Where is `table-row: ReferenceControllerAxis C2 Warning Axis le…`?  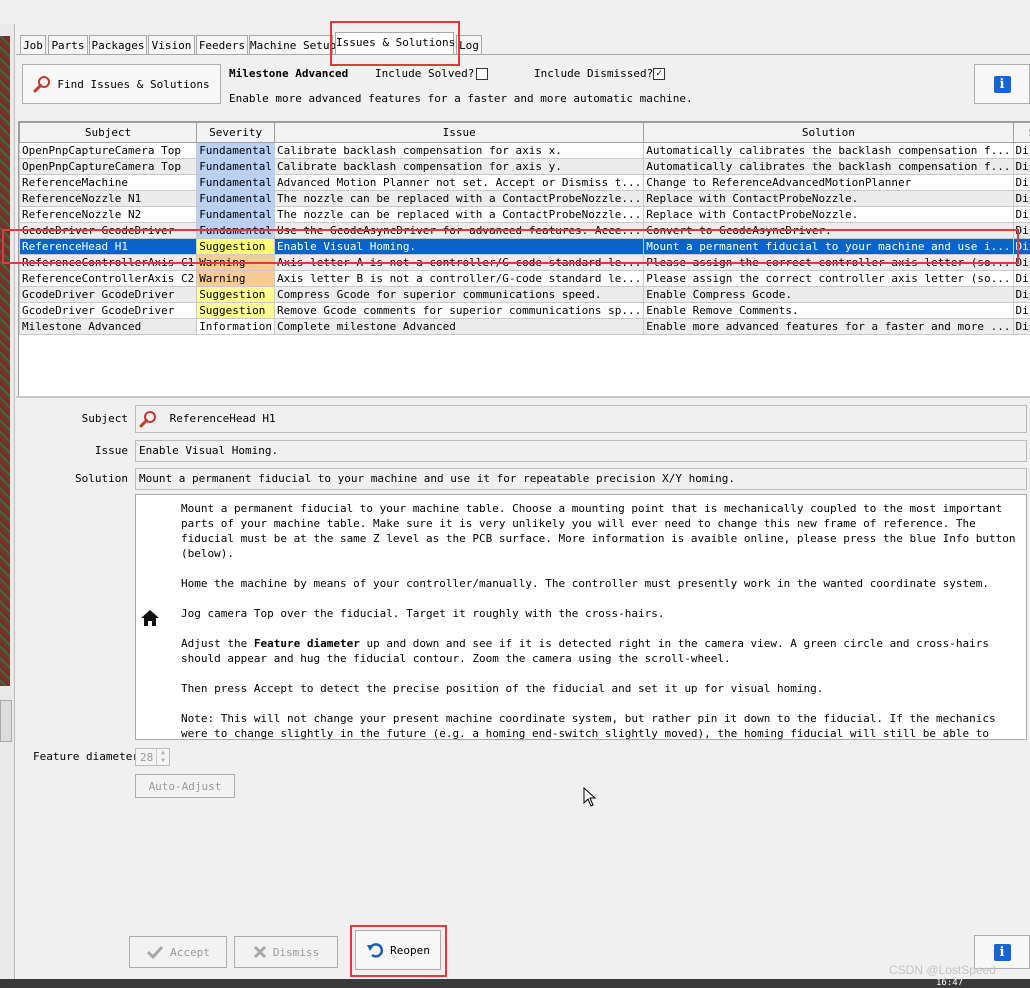
table-row: ReferenceControllerAxis C2 Warning Axis le… is located at coordinates (524, 278).